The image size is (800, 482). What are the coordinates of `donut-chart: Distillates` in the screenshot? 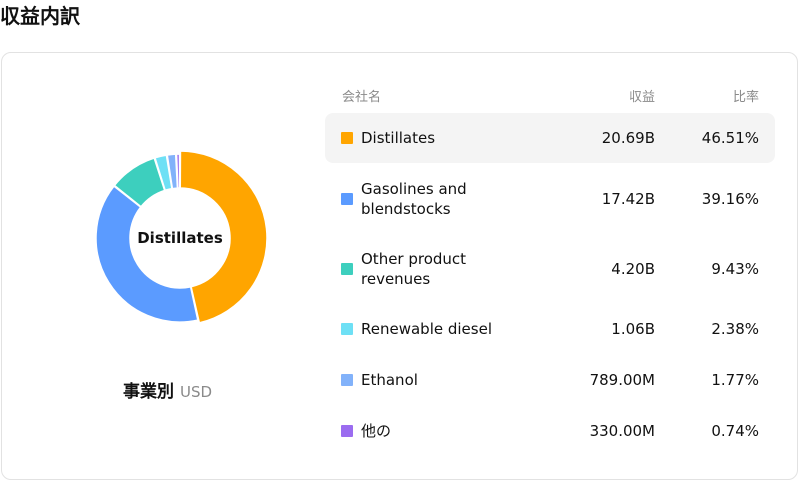 It's located at (180, 238).